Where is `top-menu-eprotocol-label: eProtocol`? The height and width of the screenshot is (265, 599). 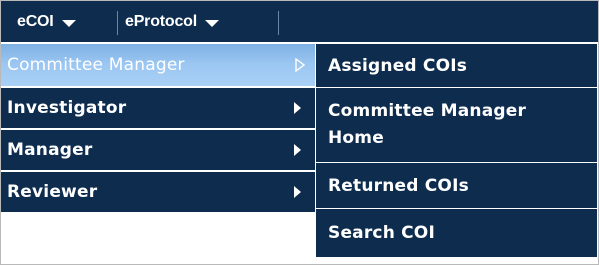 top-menu-eprotocol-label: eProtocol is located at coordinates (161, 21).